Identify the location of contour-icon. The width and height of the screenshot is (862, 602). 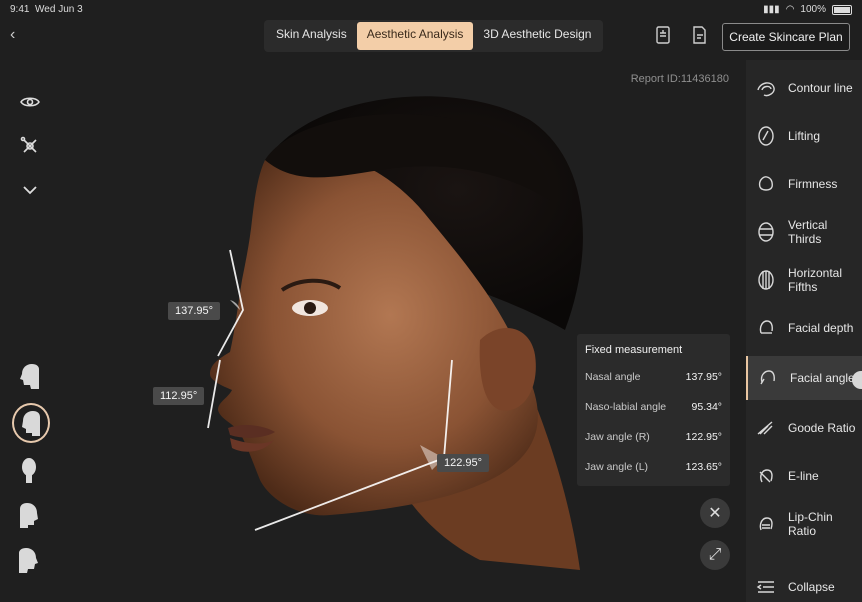
(766, 89).